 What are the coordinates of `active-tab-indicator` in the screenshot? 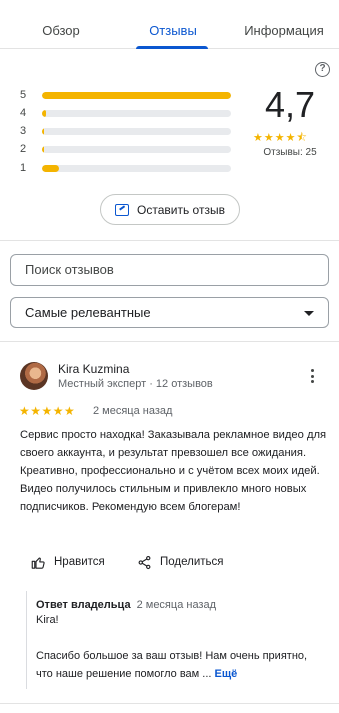 It's located at (172, 47).